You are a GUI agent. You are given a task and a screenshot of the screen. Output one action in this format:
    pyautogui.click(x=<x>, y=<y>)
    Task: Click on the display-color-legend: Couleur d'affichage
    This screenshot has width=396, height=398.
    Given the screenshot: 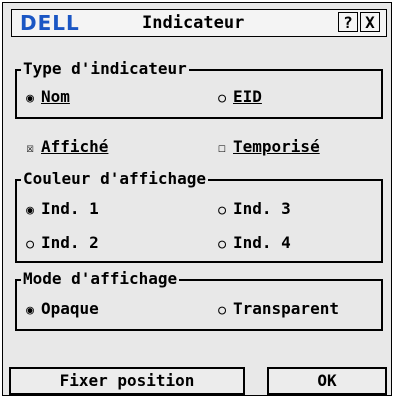 What is the action you would take?
    pyautogui.click(x=115, y=179)
    